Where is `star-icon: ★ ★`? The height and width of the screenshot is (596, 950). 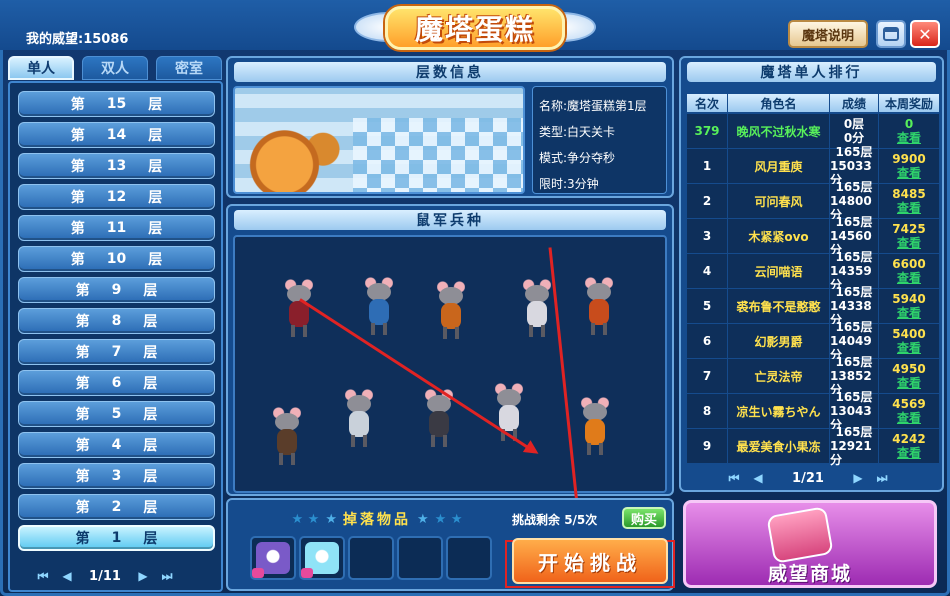
star-icon: ★ ★ is located at coordinates (305, 519).